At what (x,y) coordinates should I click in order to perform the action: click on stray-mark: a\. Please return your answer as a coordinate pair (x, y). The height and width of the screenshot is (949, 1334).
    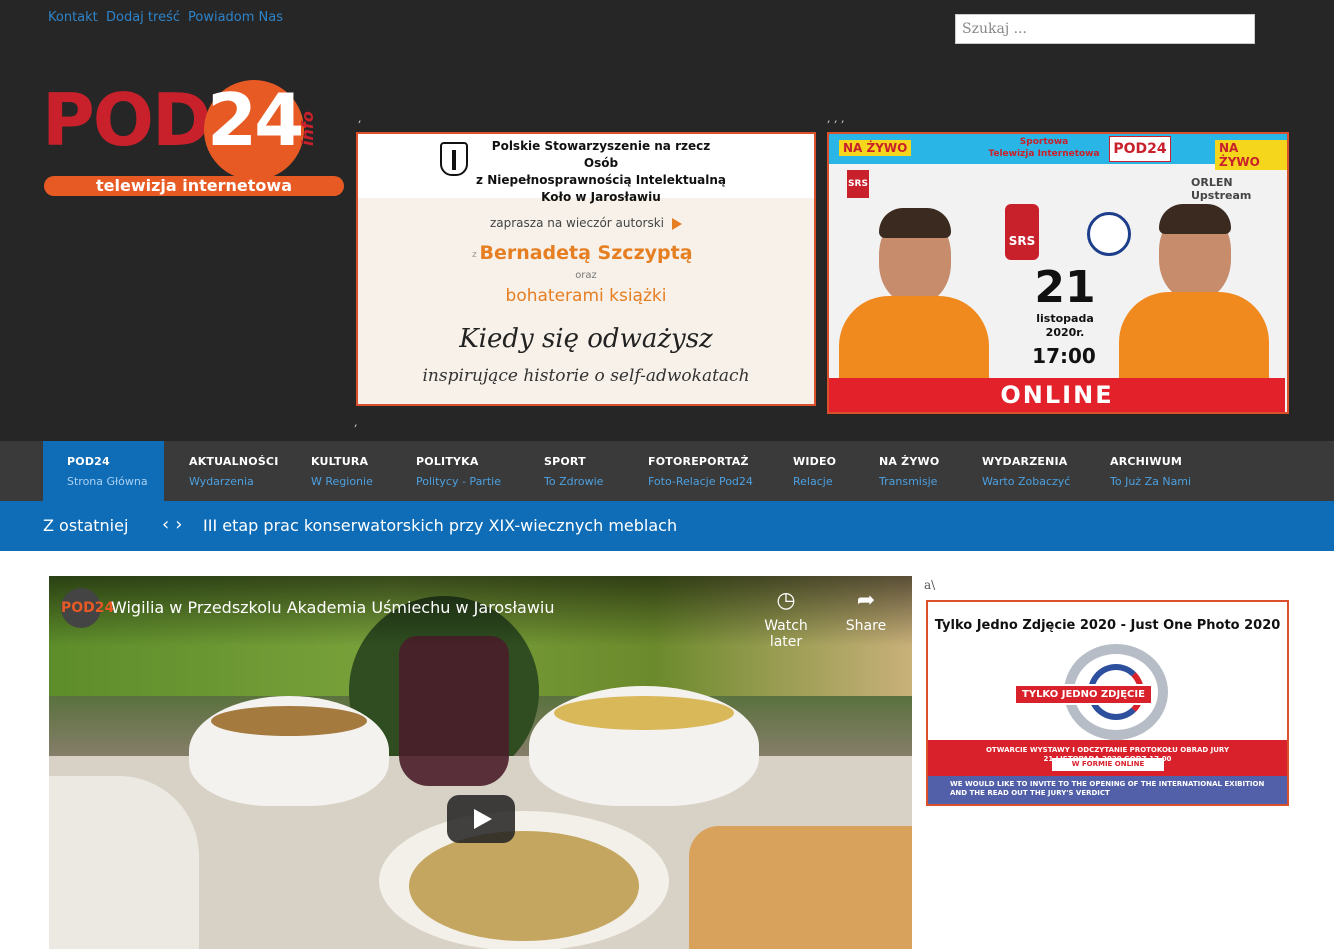
    Looking at the image, I should click on (930, 585).